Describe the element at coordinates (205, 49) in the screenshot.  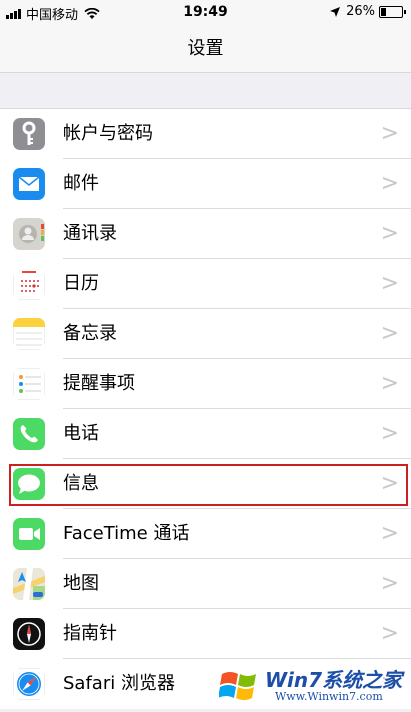
I see `page-title: 设置` at that location.